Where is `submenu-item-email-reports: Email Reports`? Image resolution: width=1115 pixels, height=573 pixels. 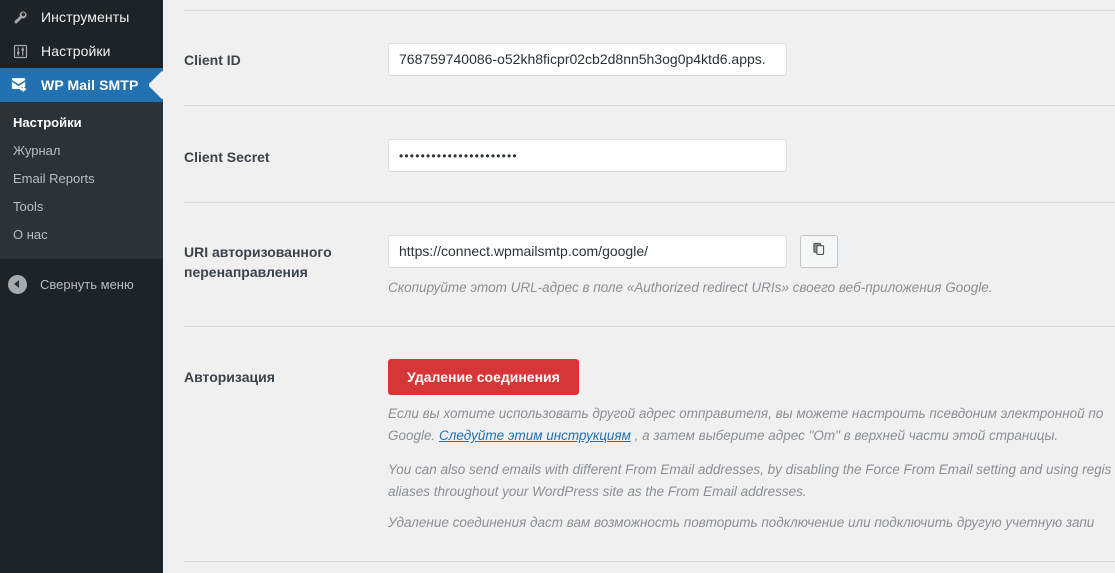 submenu-item-email-reports: Email Reports is located at coordinates (81, 179).